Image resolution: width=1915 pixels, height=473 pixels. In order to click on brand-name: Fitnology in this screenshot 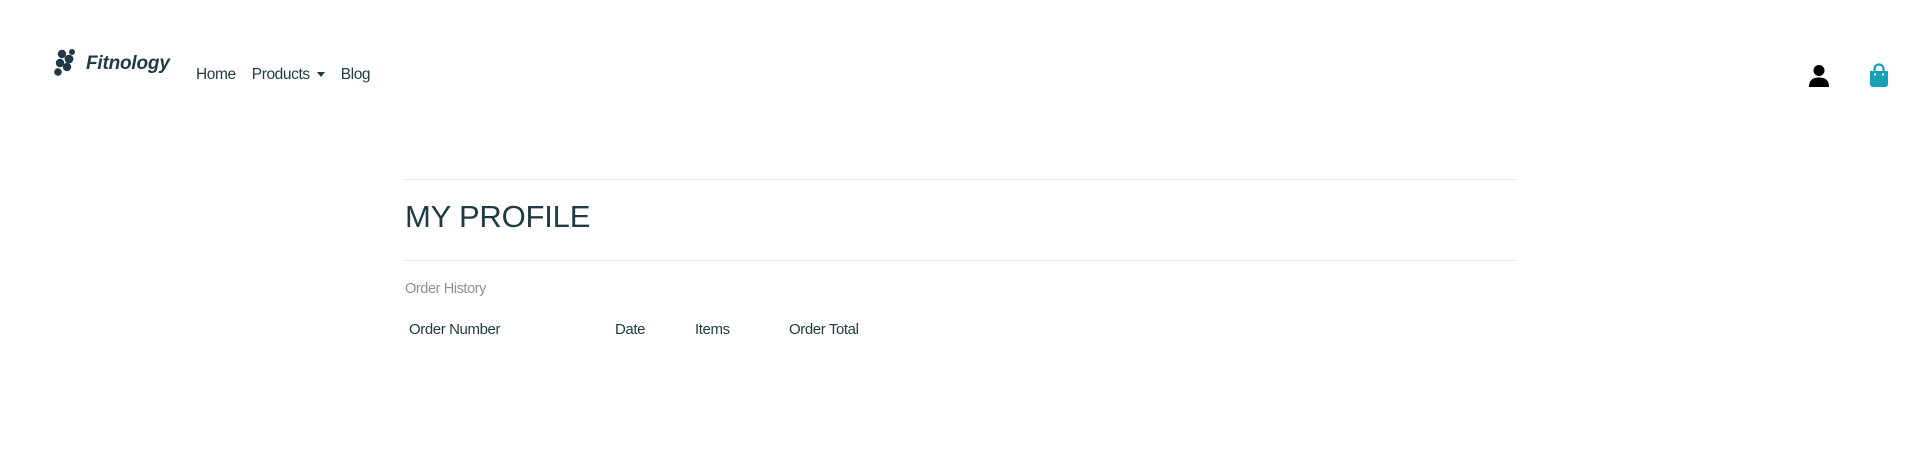, I will do `click(128, 63)`.